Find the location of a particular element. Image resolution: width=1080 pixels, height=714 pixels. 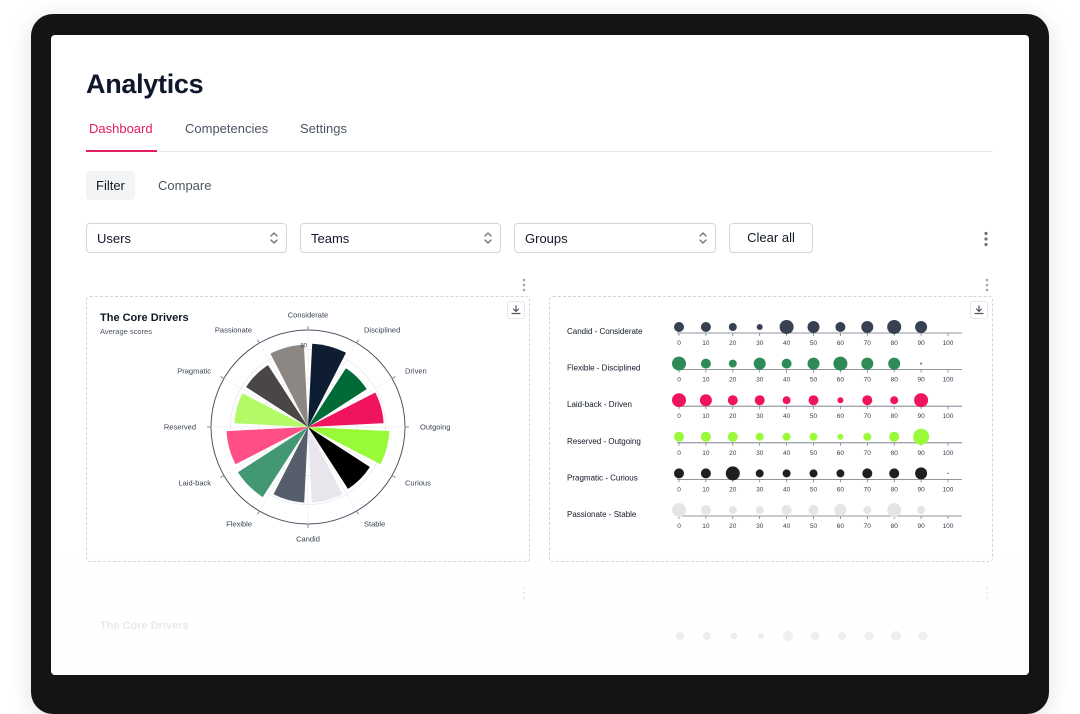

tab-settings: Settings is located at coordinates (323, 136).